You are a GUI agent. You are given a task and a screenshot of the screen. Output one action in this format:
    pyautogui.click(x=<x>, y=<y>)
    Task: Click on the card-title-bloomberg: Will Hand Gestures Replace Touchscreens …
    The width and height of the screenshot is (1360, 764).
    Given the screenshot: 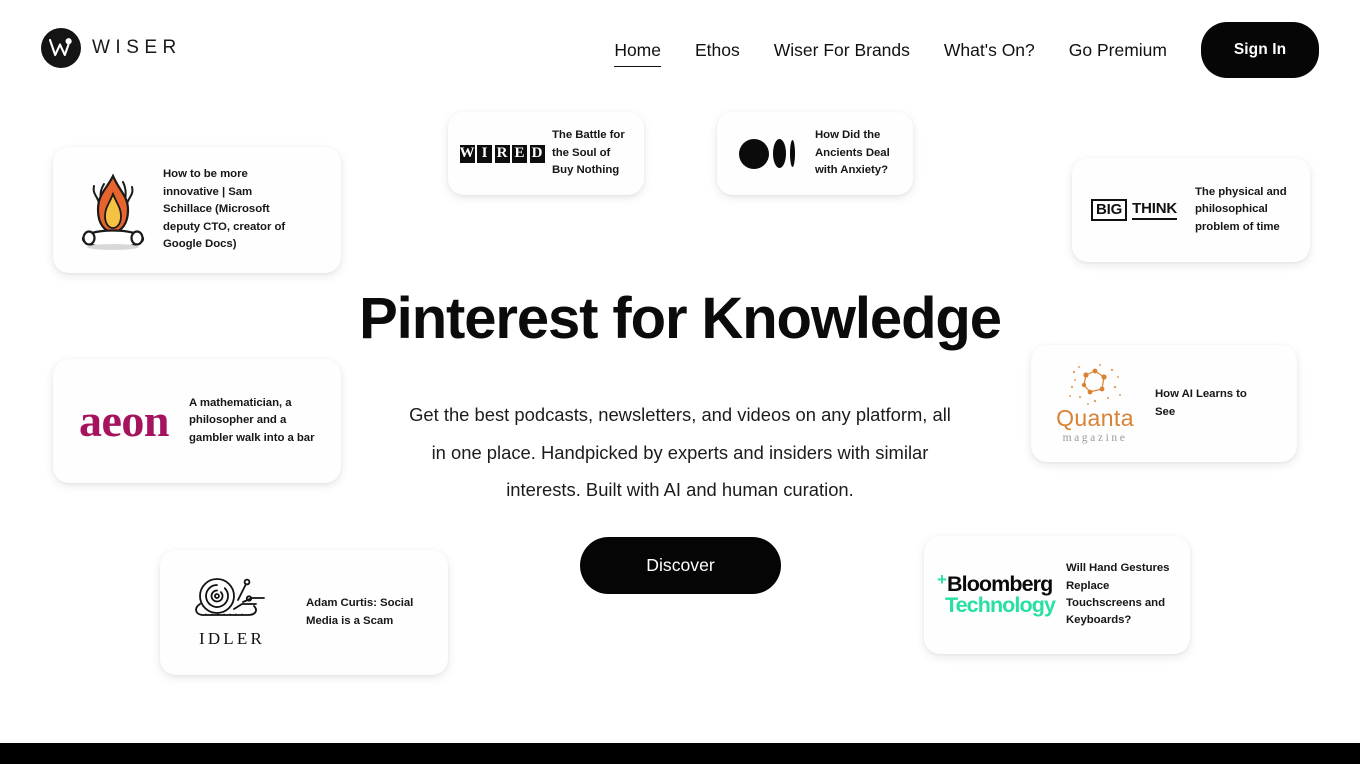 What is the action you would take?
    pyautogui.click(x=1118, y=594)
    